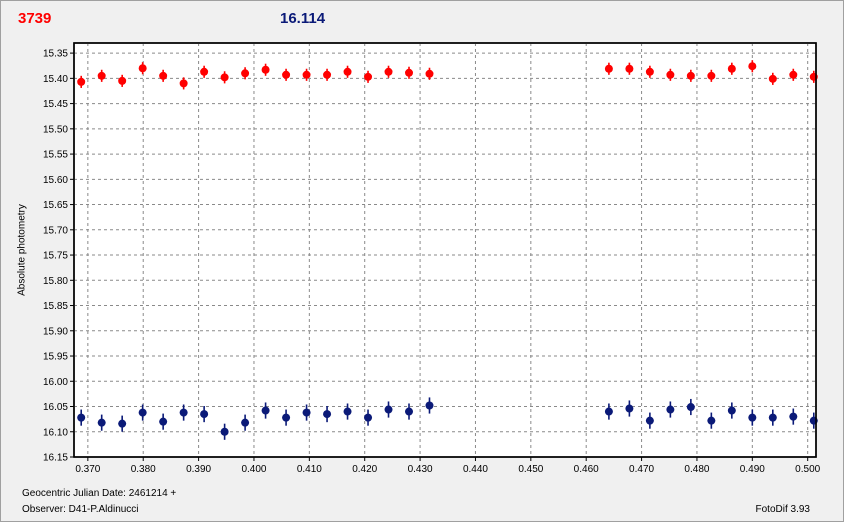 The image size is (844, 522). Describe the element at coordinates (55, 256) in the screenshot. I see `y-tick-label: 15.75` at that location.